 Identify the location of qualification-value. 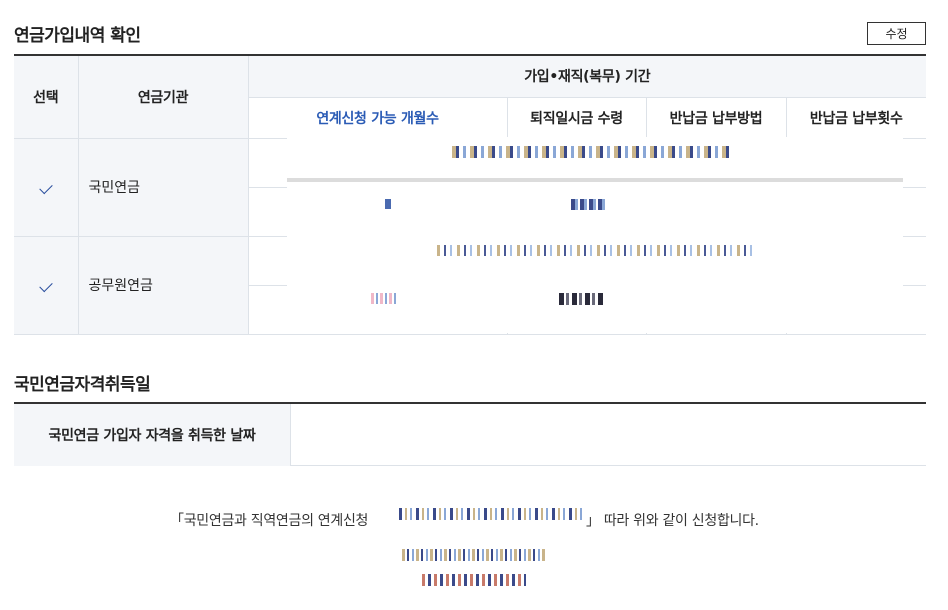
(608, 435).